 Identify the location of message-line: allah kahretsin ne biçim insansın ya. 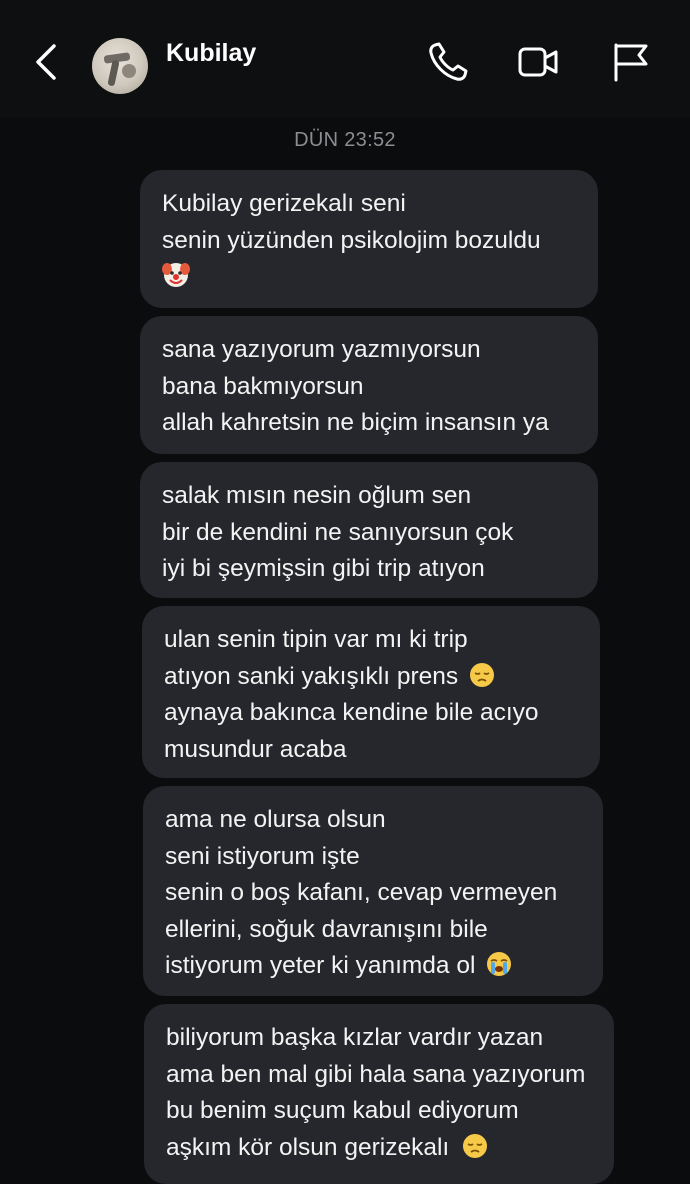
(355, 422).